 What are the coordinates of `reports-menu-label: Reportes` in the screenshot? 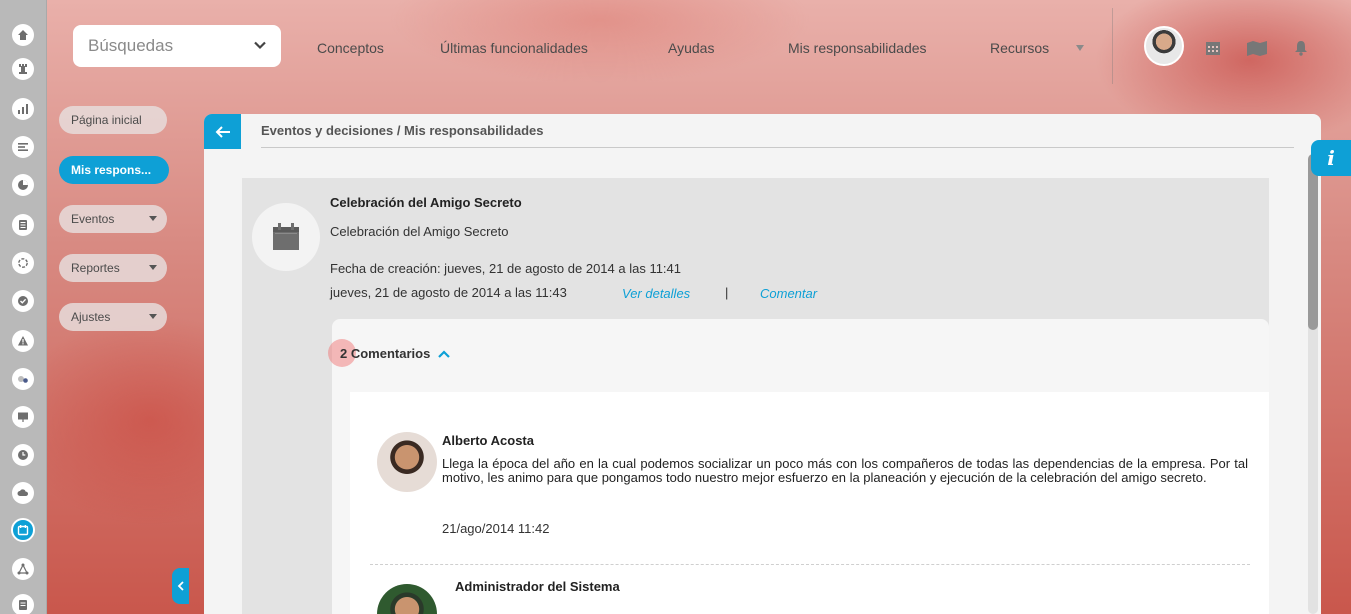 It's located at (95, 268).